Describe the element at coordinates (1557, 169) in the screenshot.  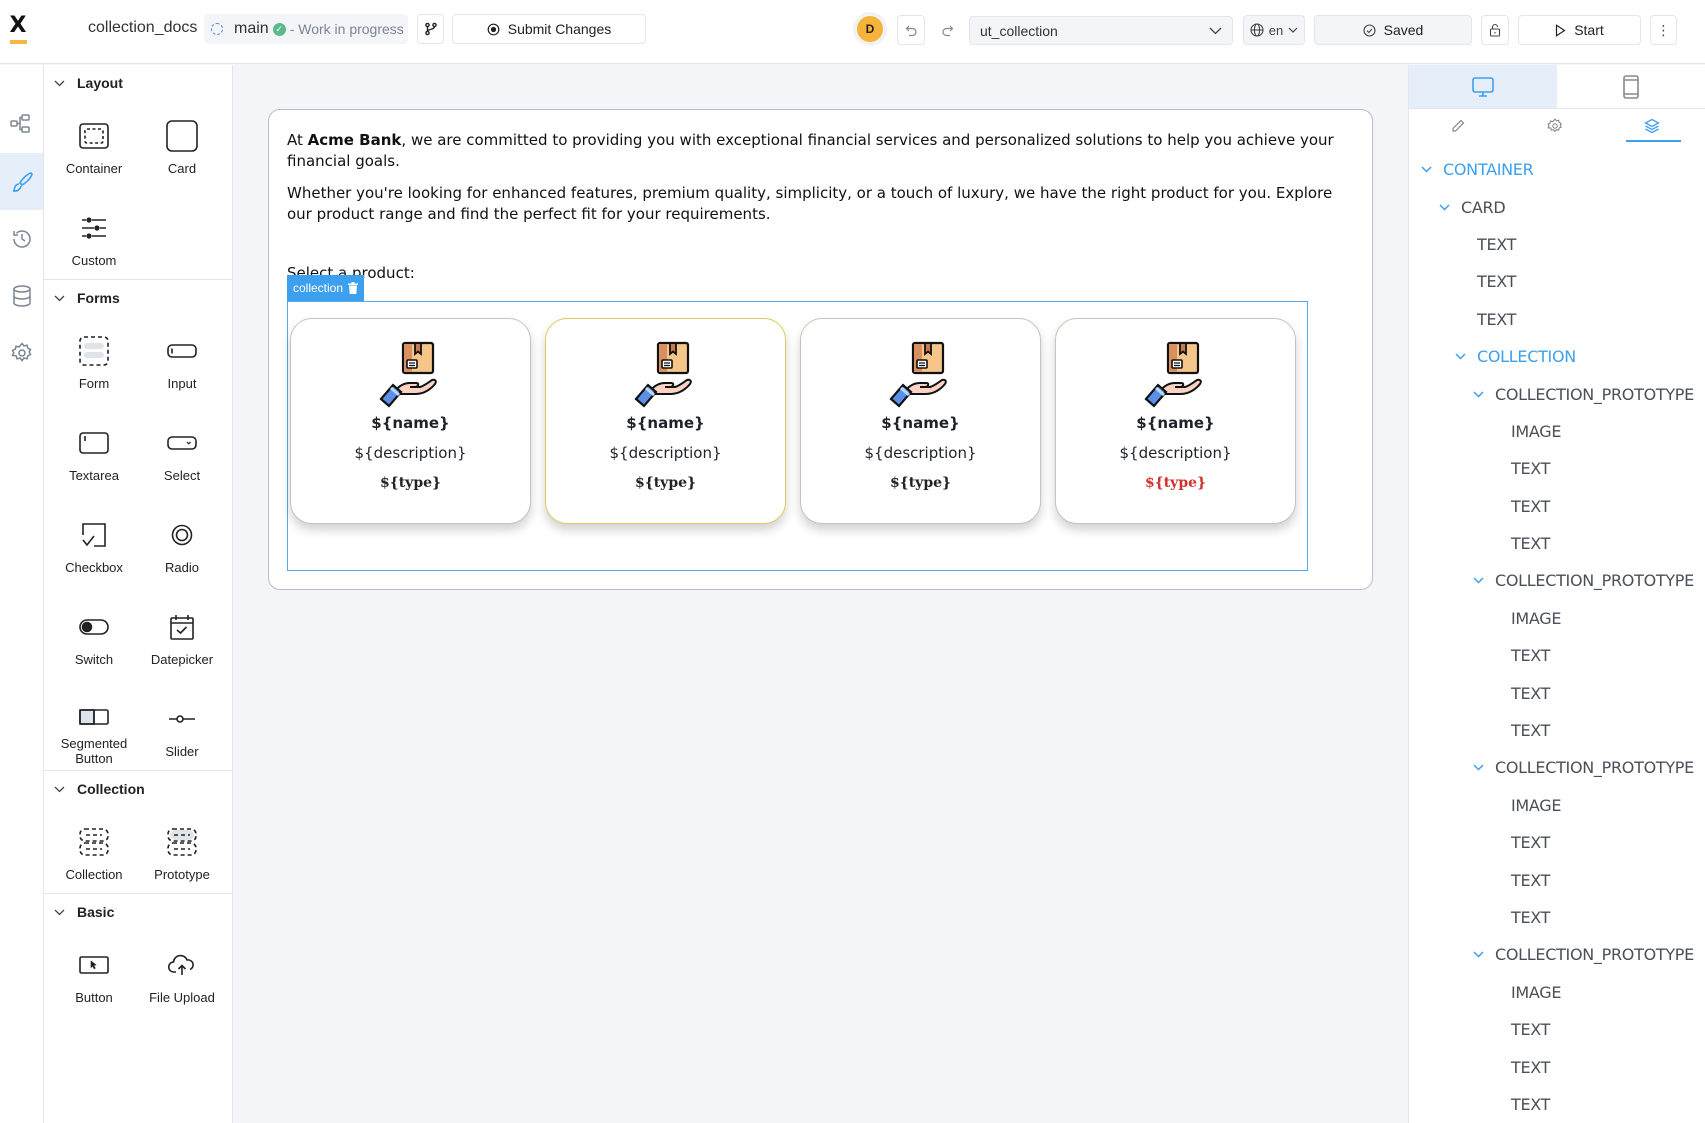
I see `layer-tree-item: CONTAINER` at that location.